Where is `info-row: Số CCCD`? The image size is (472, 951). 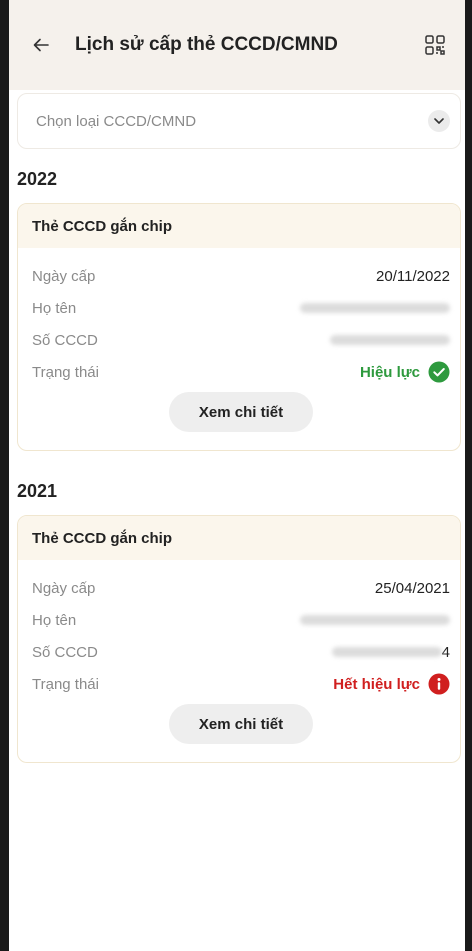
info-row: Số CCCD is located at coordinates (241, 340).